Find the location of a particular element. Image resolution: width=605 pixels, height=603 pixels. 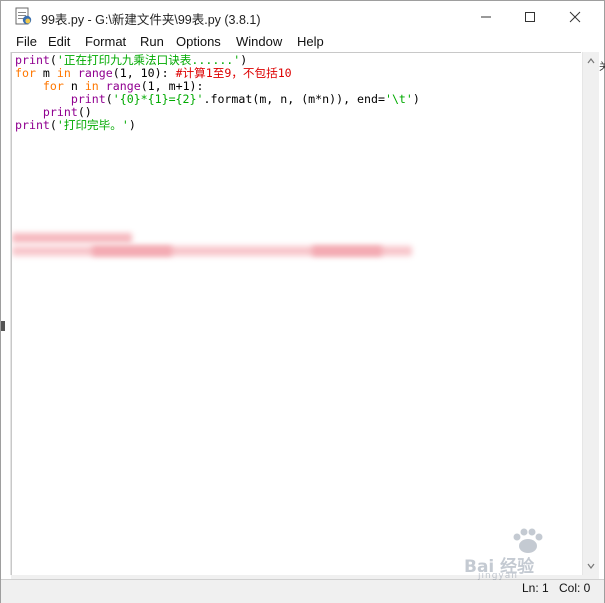

minimize-button is located at coordinates (486, 16).